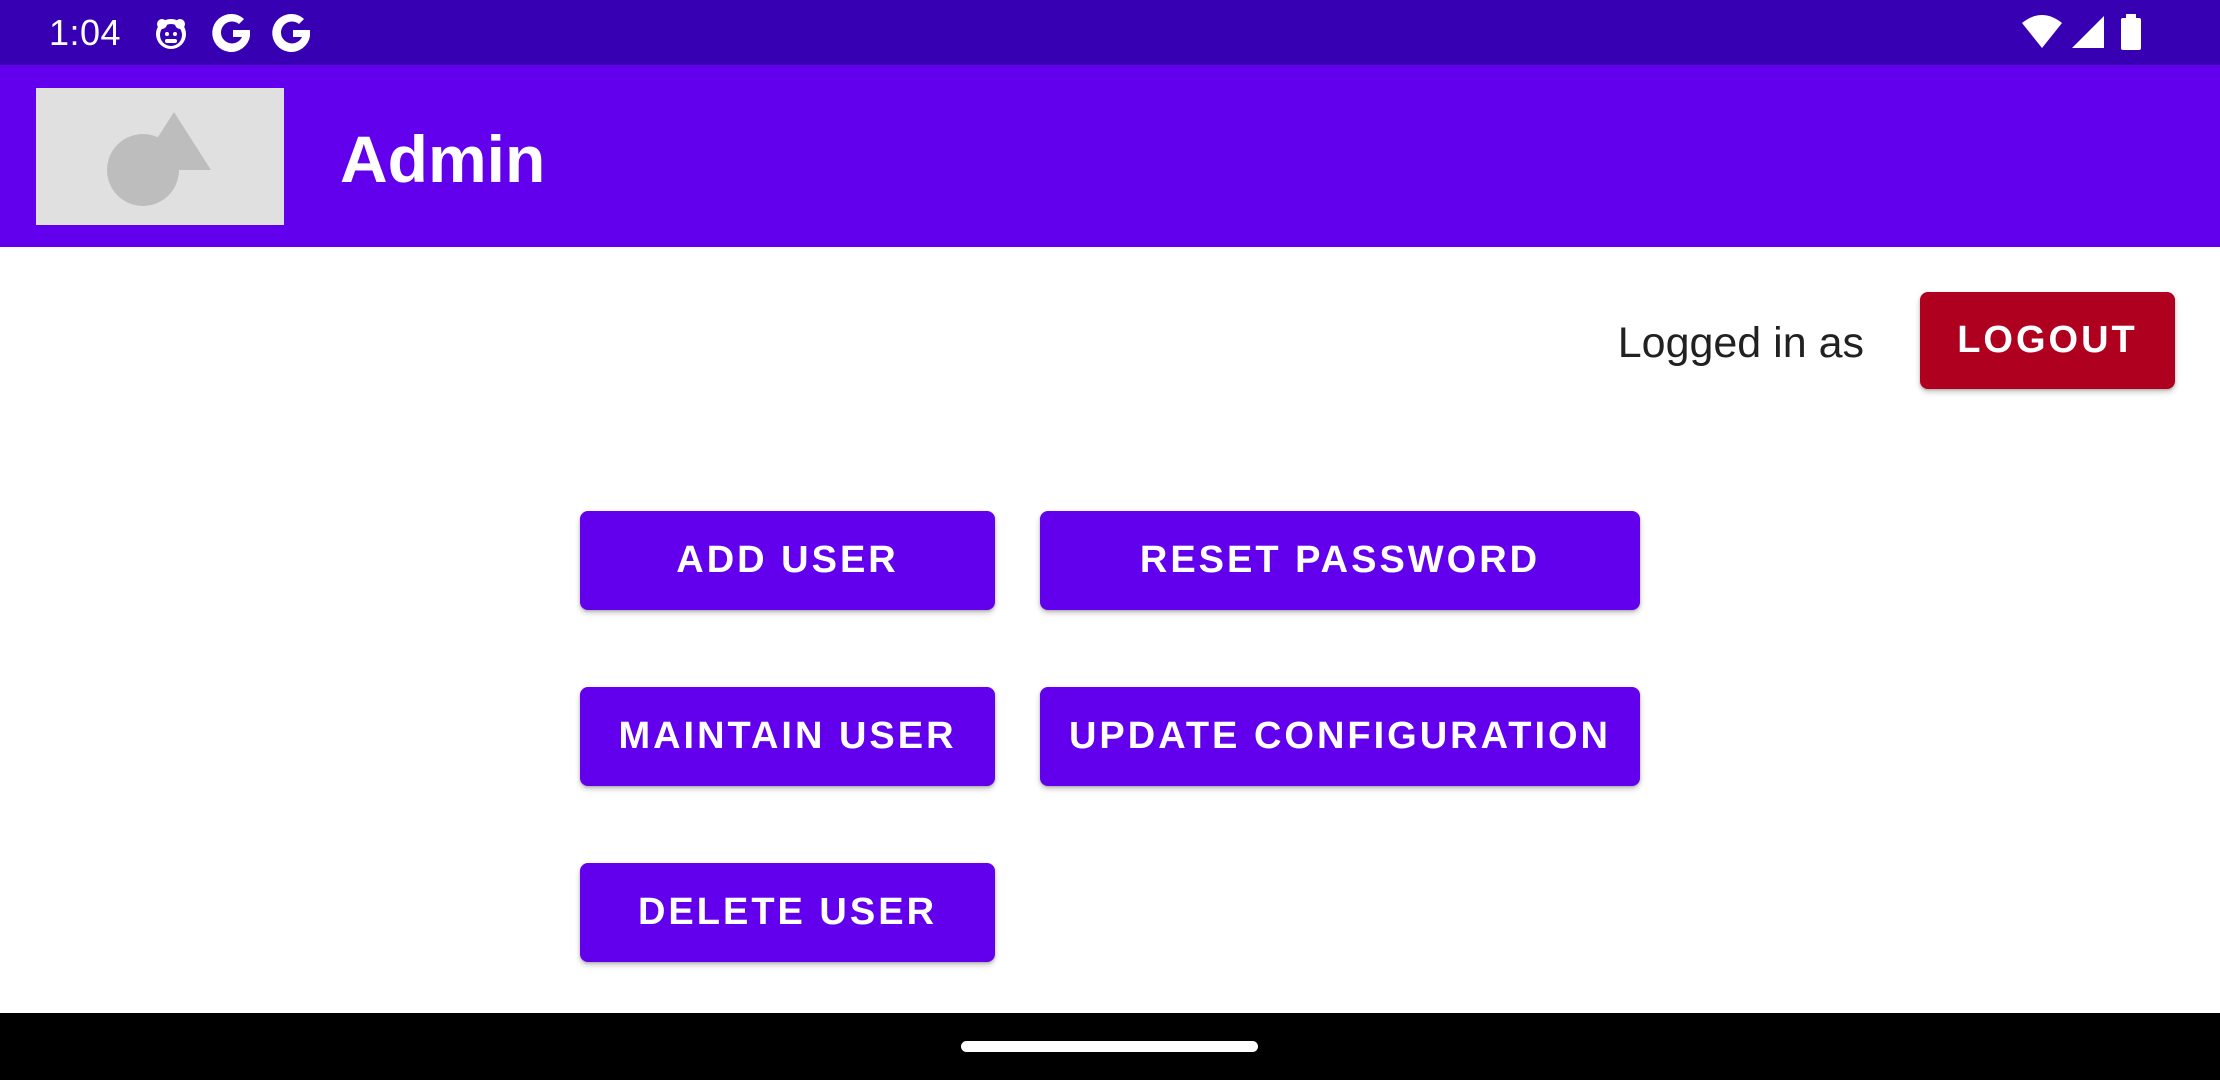 This screenshot has height=1080, width=2220. Describe the element at coordinates (1340, 736) in the screenshot. I see `update-configuration-button: UPDATE CONFIGURATION` at that location.